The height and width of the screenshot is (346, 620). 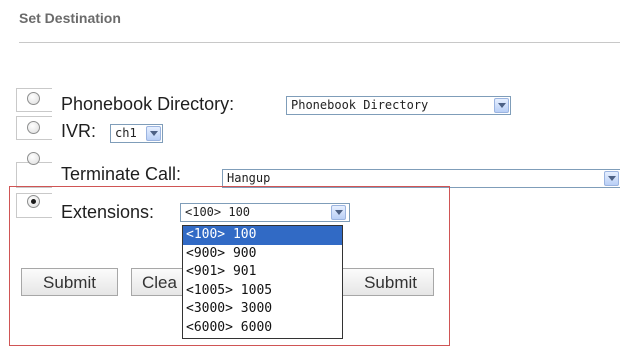 What do you see at coordinates (33, 201) in the screenshot?
I see `radio-extensions` at bounding box center [33, 201].